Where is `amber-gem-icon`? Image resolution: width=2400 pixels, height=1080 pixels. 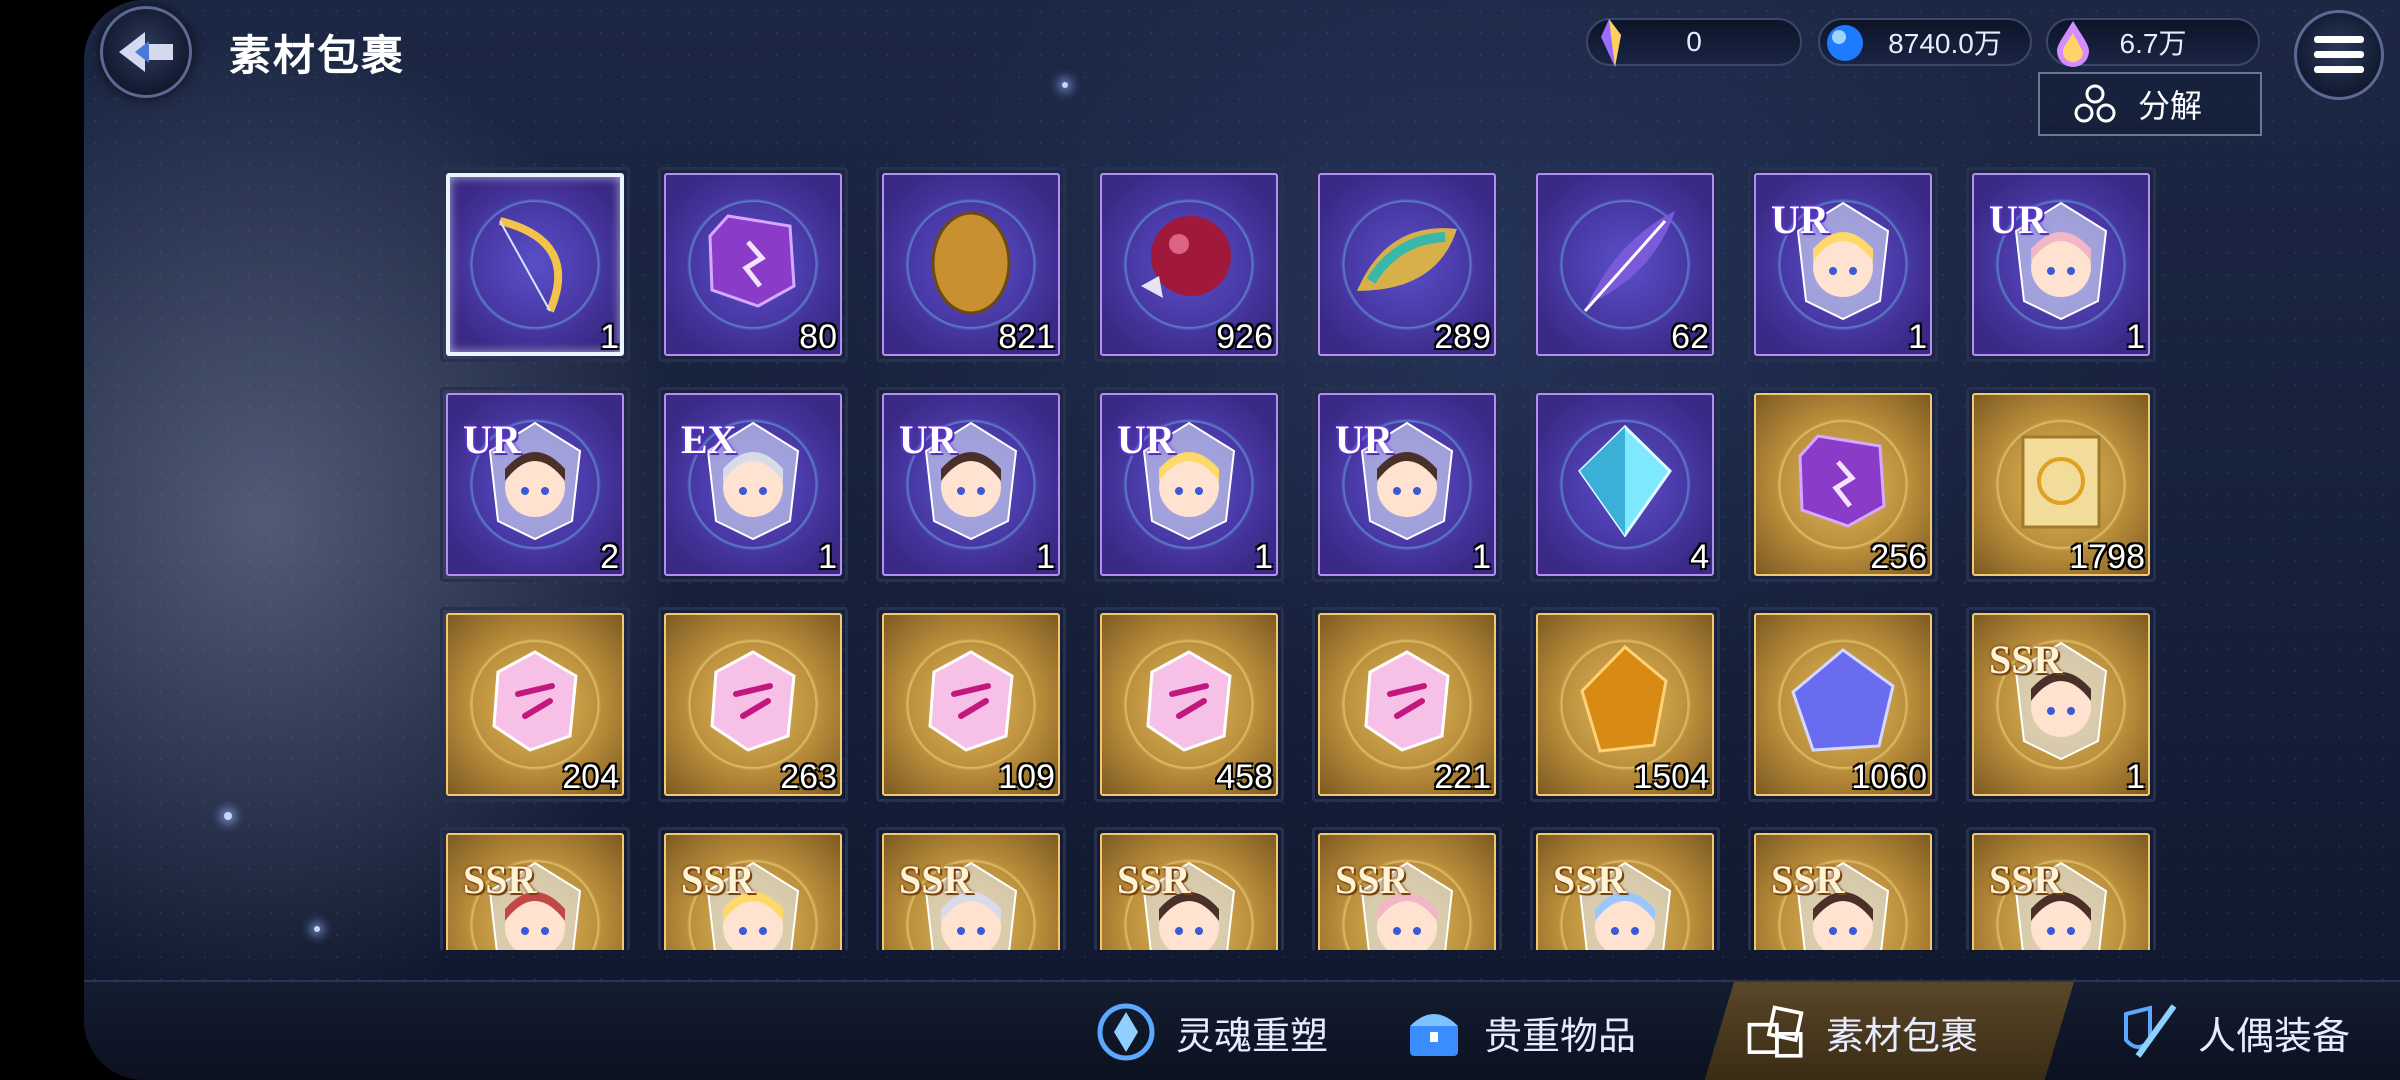
amber-gem-icon is located at coordinates (1625, 701).